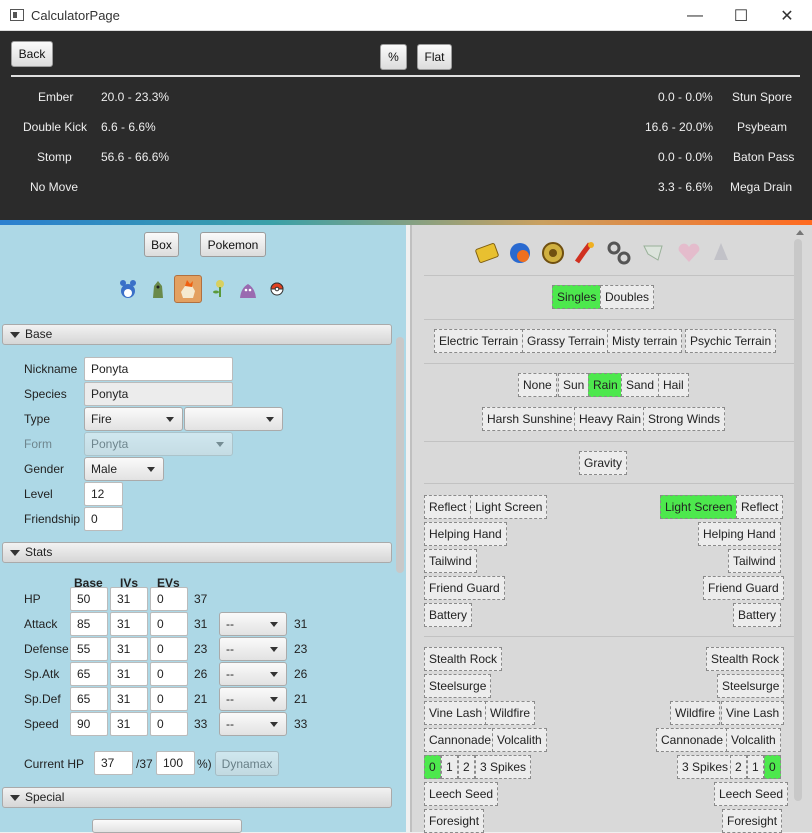  I want to click on bell-icon, so click(553, 253).